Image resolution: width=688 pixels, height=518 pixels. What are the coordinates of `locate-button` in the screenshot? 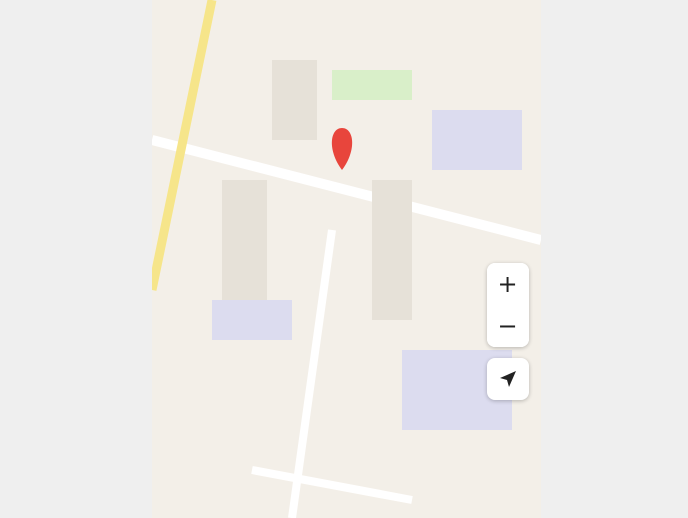 It's located at (507, 379).